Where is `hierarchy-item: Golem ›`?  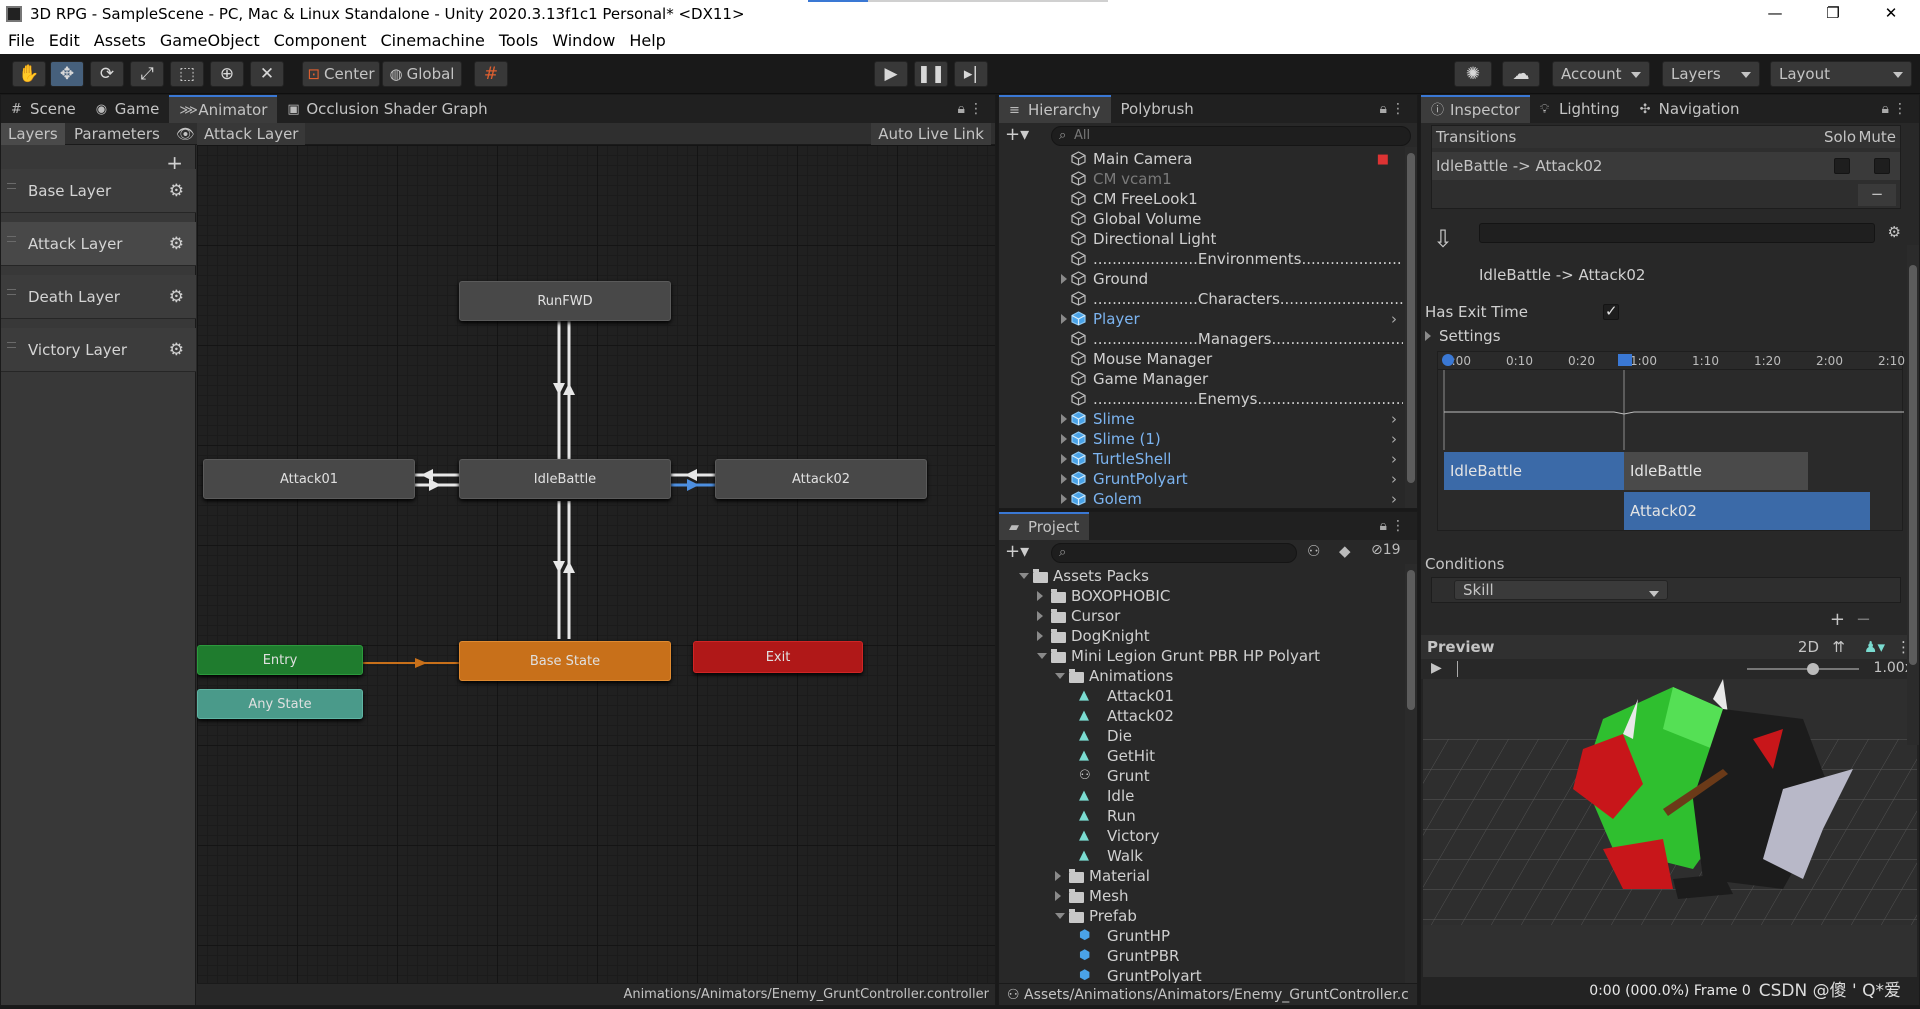 hierarchy-item: Golem › is located at coordinates (1201, 498).